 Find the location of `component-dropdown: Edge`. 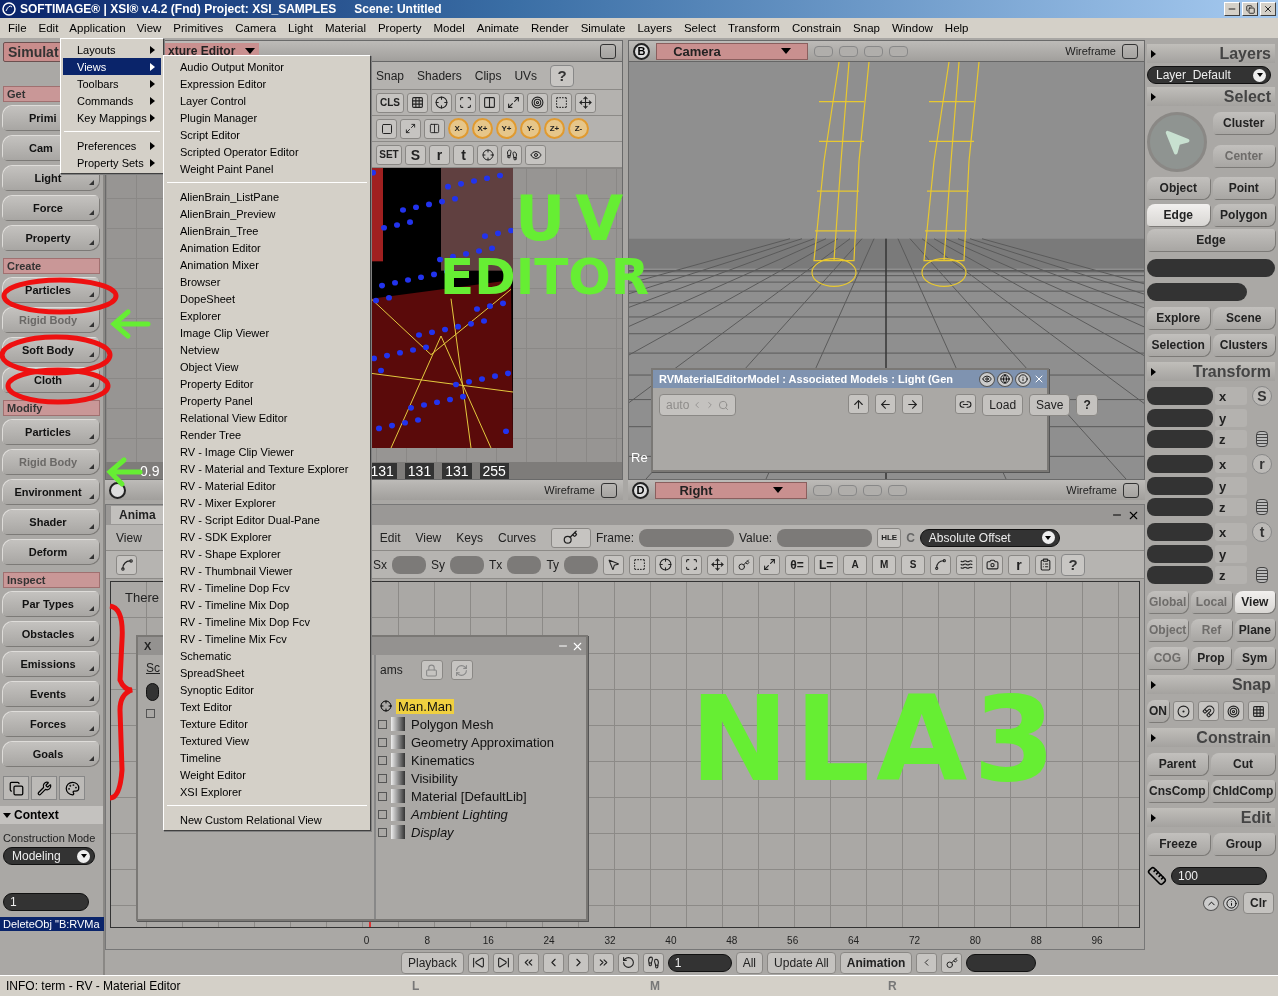

component-dropdown: Edge is located at coordinates (1211, 240).